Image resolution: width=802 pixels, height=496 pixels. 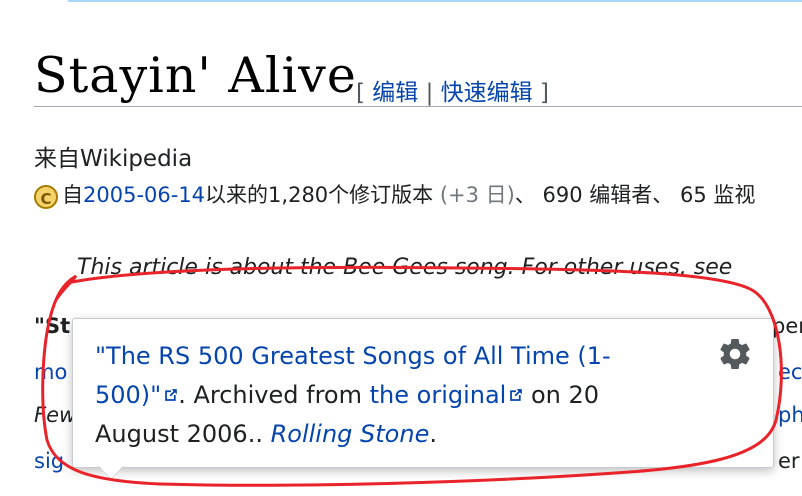 I want to click on body-link-fragment: ph, so click(x=790, y=415).